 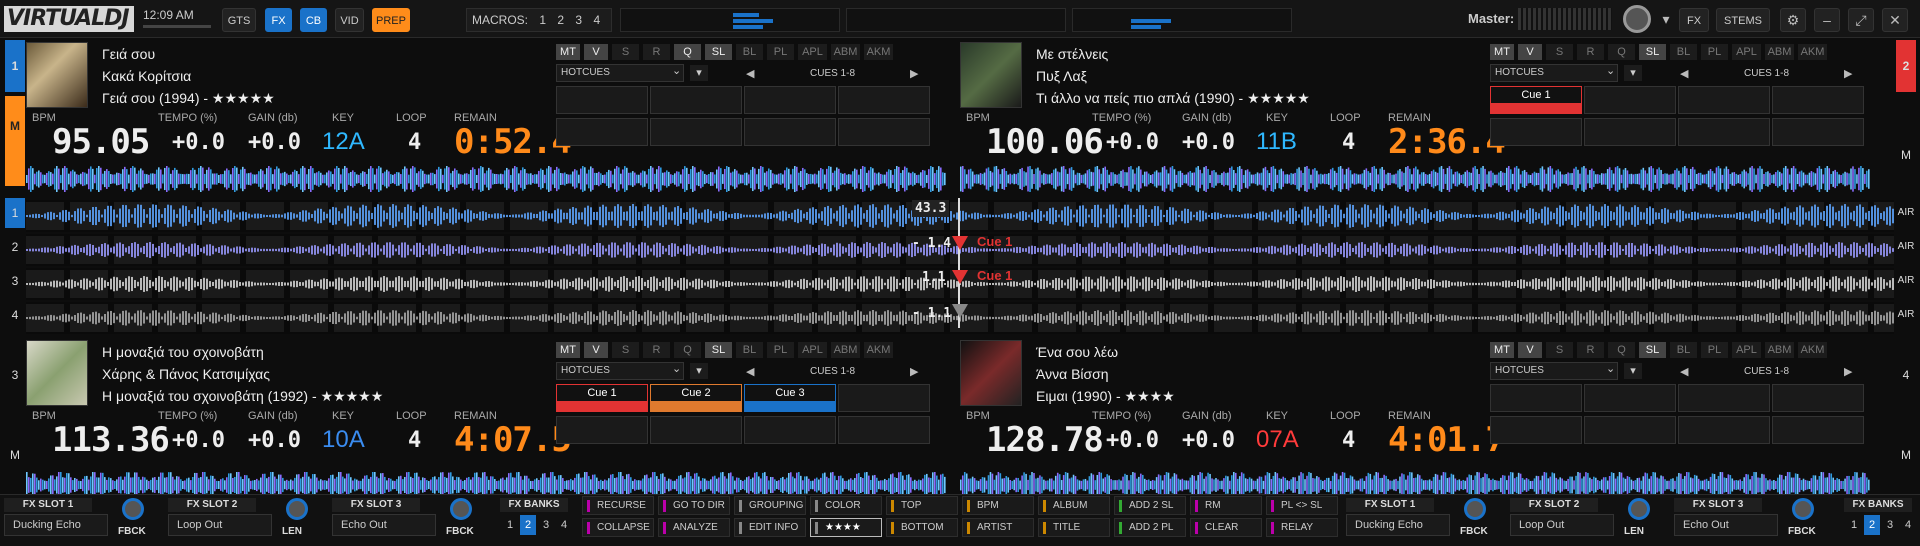 I want to click on loop-value-deck-1: 4, so click(x=414, y=142).